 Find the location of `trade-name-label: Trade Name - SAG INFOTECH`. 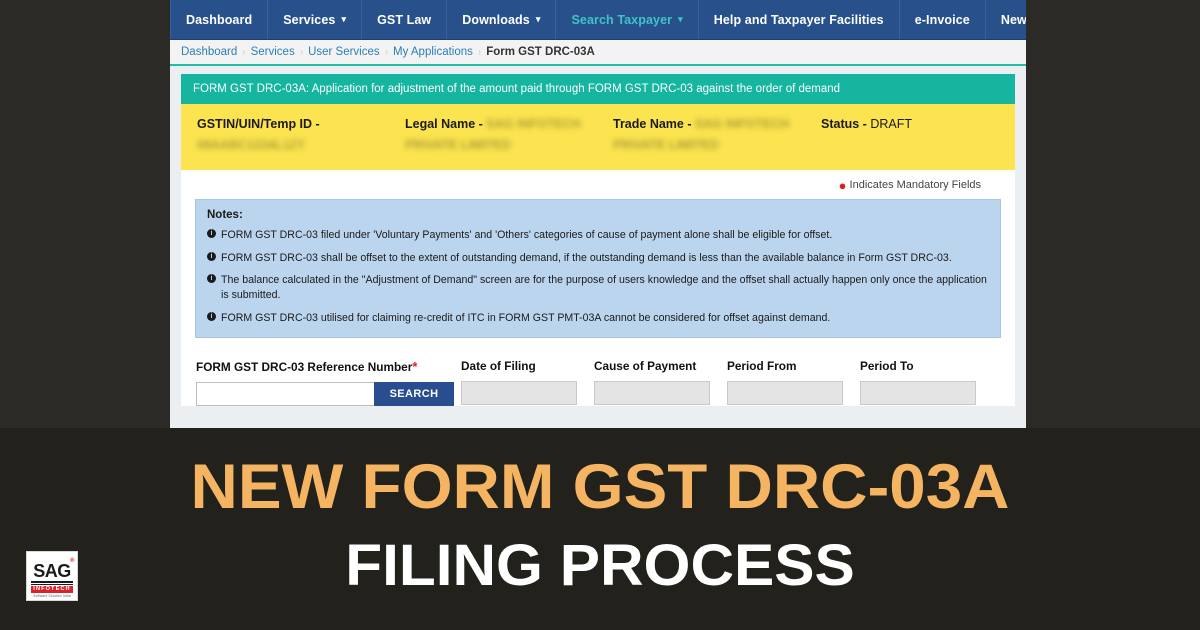

trade-name-label: Trade Name - SAG INFOTECH is located at coordinates (701, 124).